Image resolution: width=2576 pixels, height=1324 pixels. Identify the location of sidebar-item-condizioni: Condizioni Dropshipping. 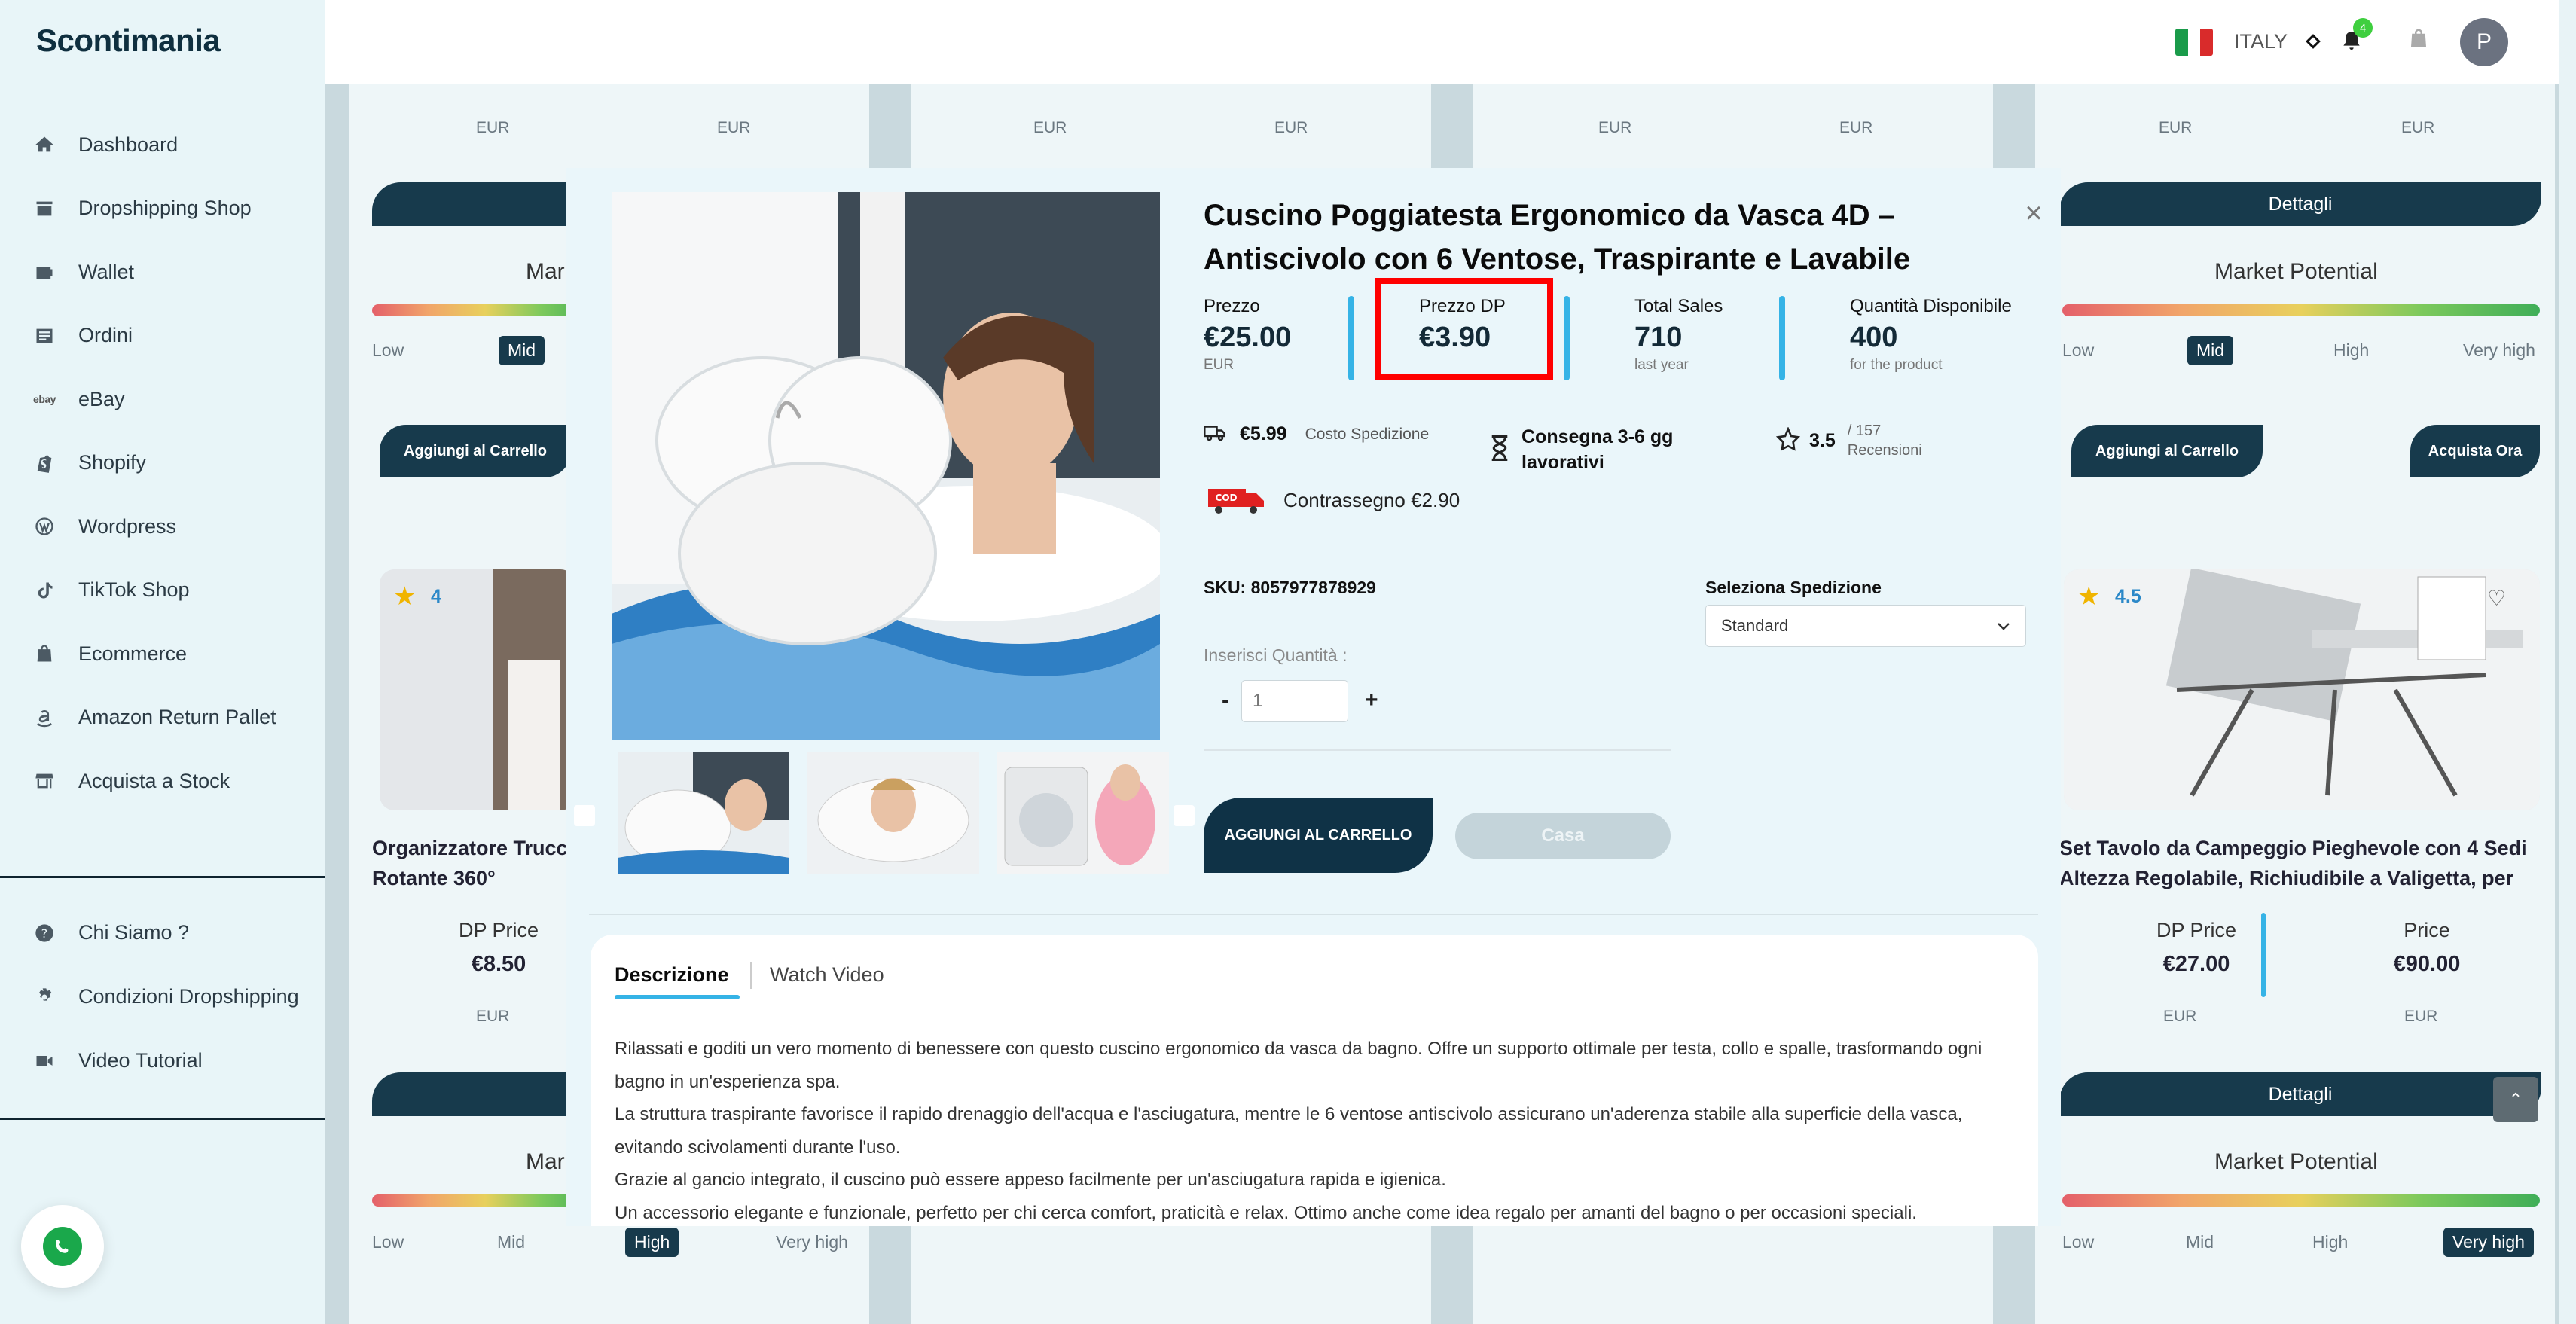
(163, 997).